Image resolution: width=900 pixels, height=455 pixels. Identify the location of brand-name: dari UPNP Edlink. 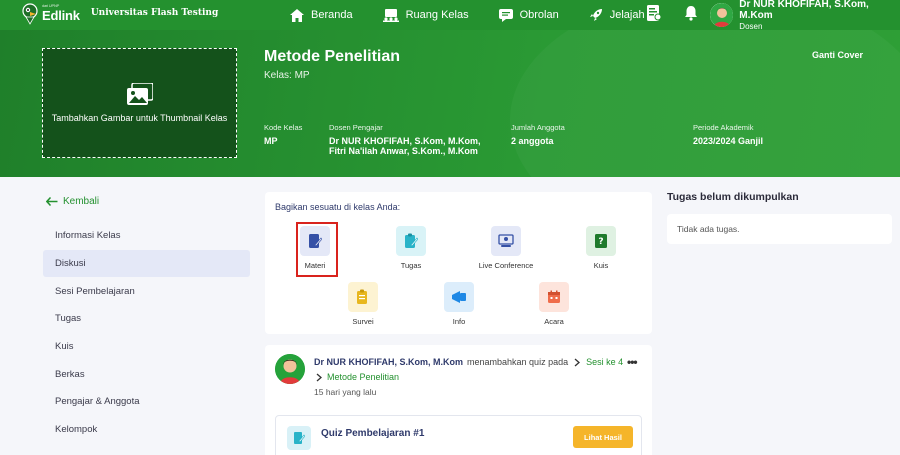
(61, 12).